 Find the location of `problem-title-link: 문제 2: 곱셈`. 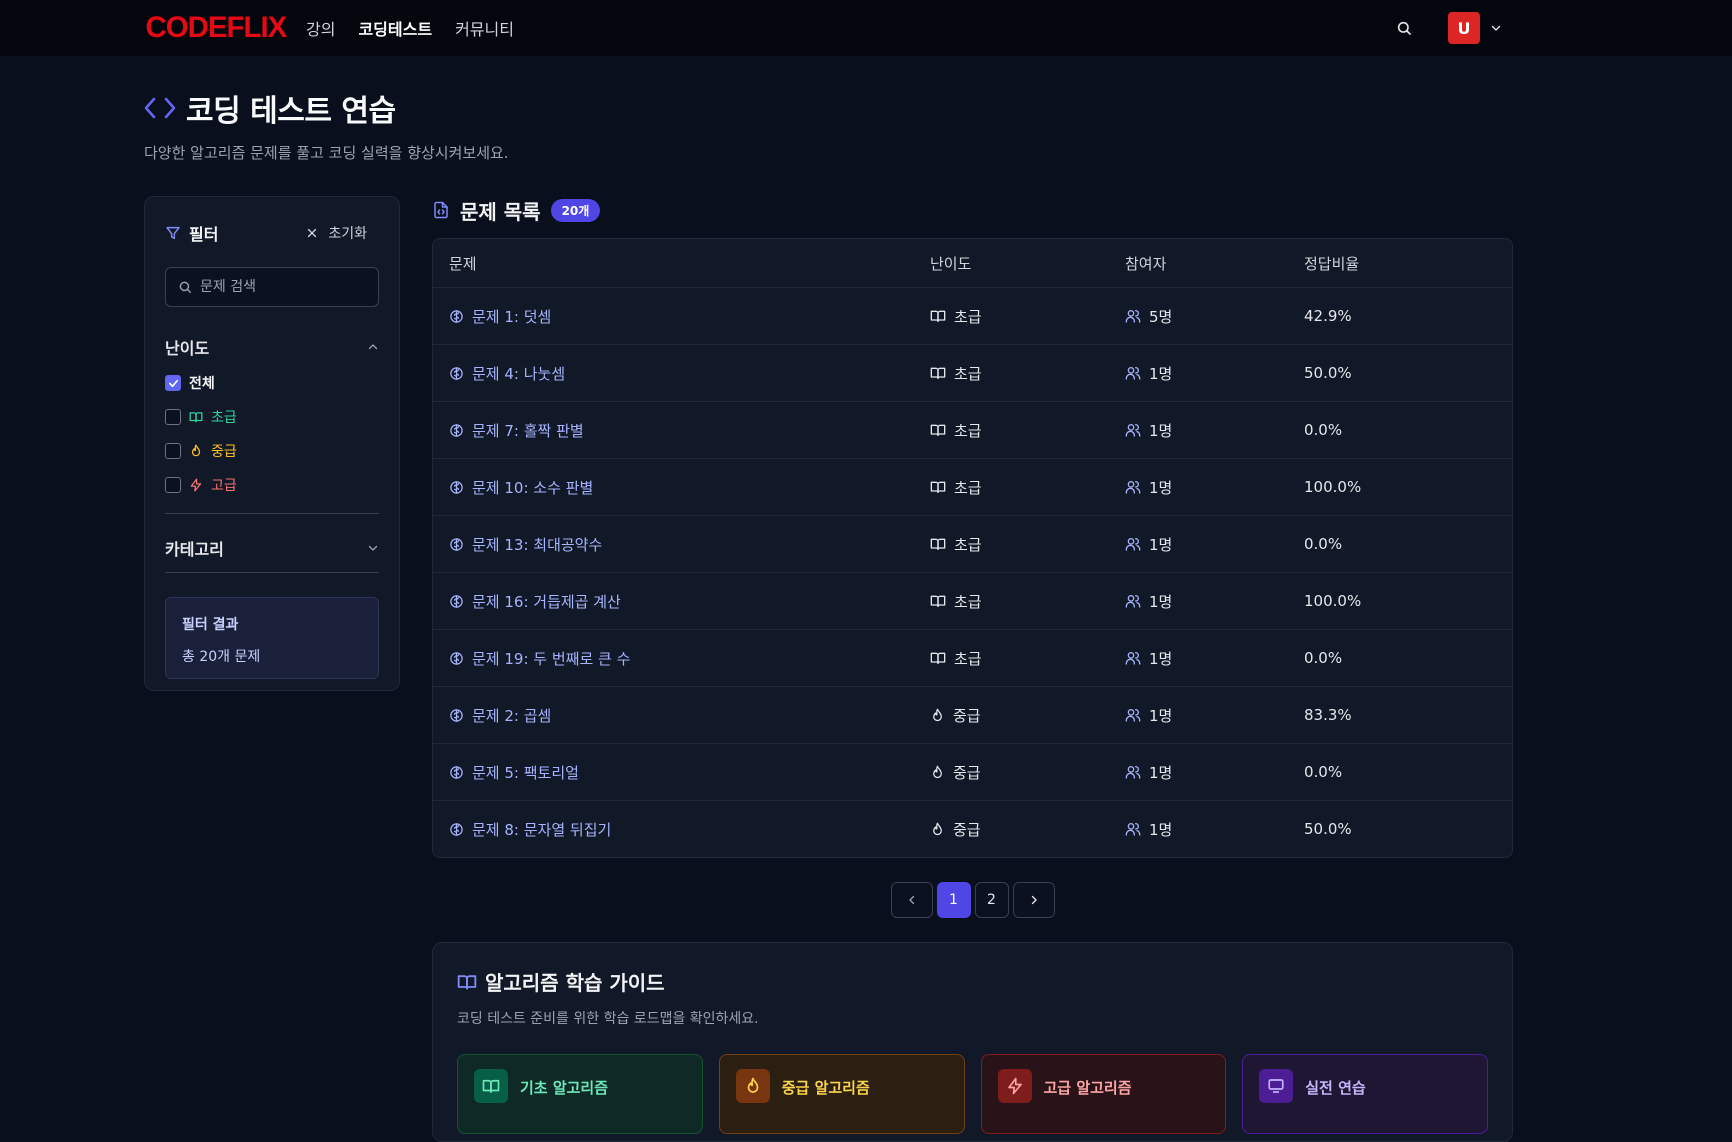

problem-title-link: 문제 2: 곱셈 is located at coordinates (511, 715).